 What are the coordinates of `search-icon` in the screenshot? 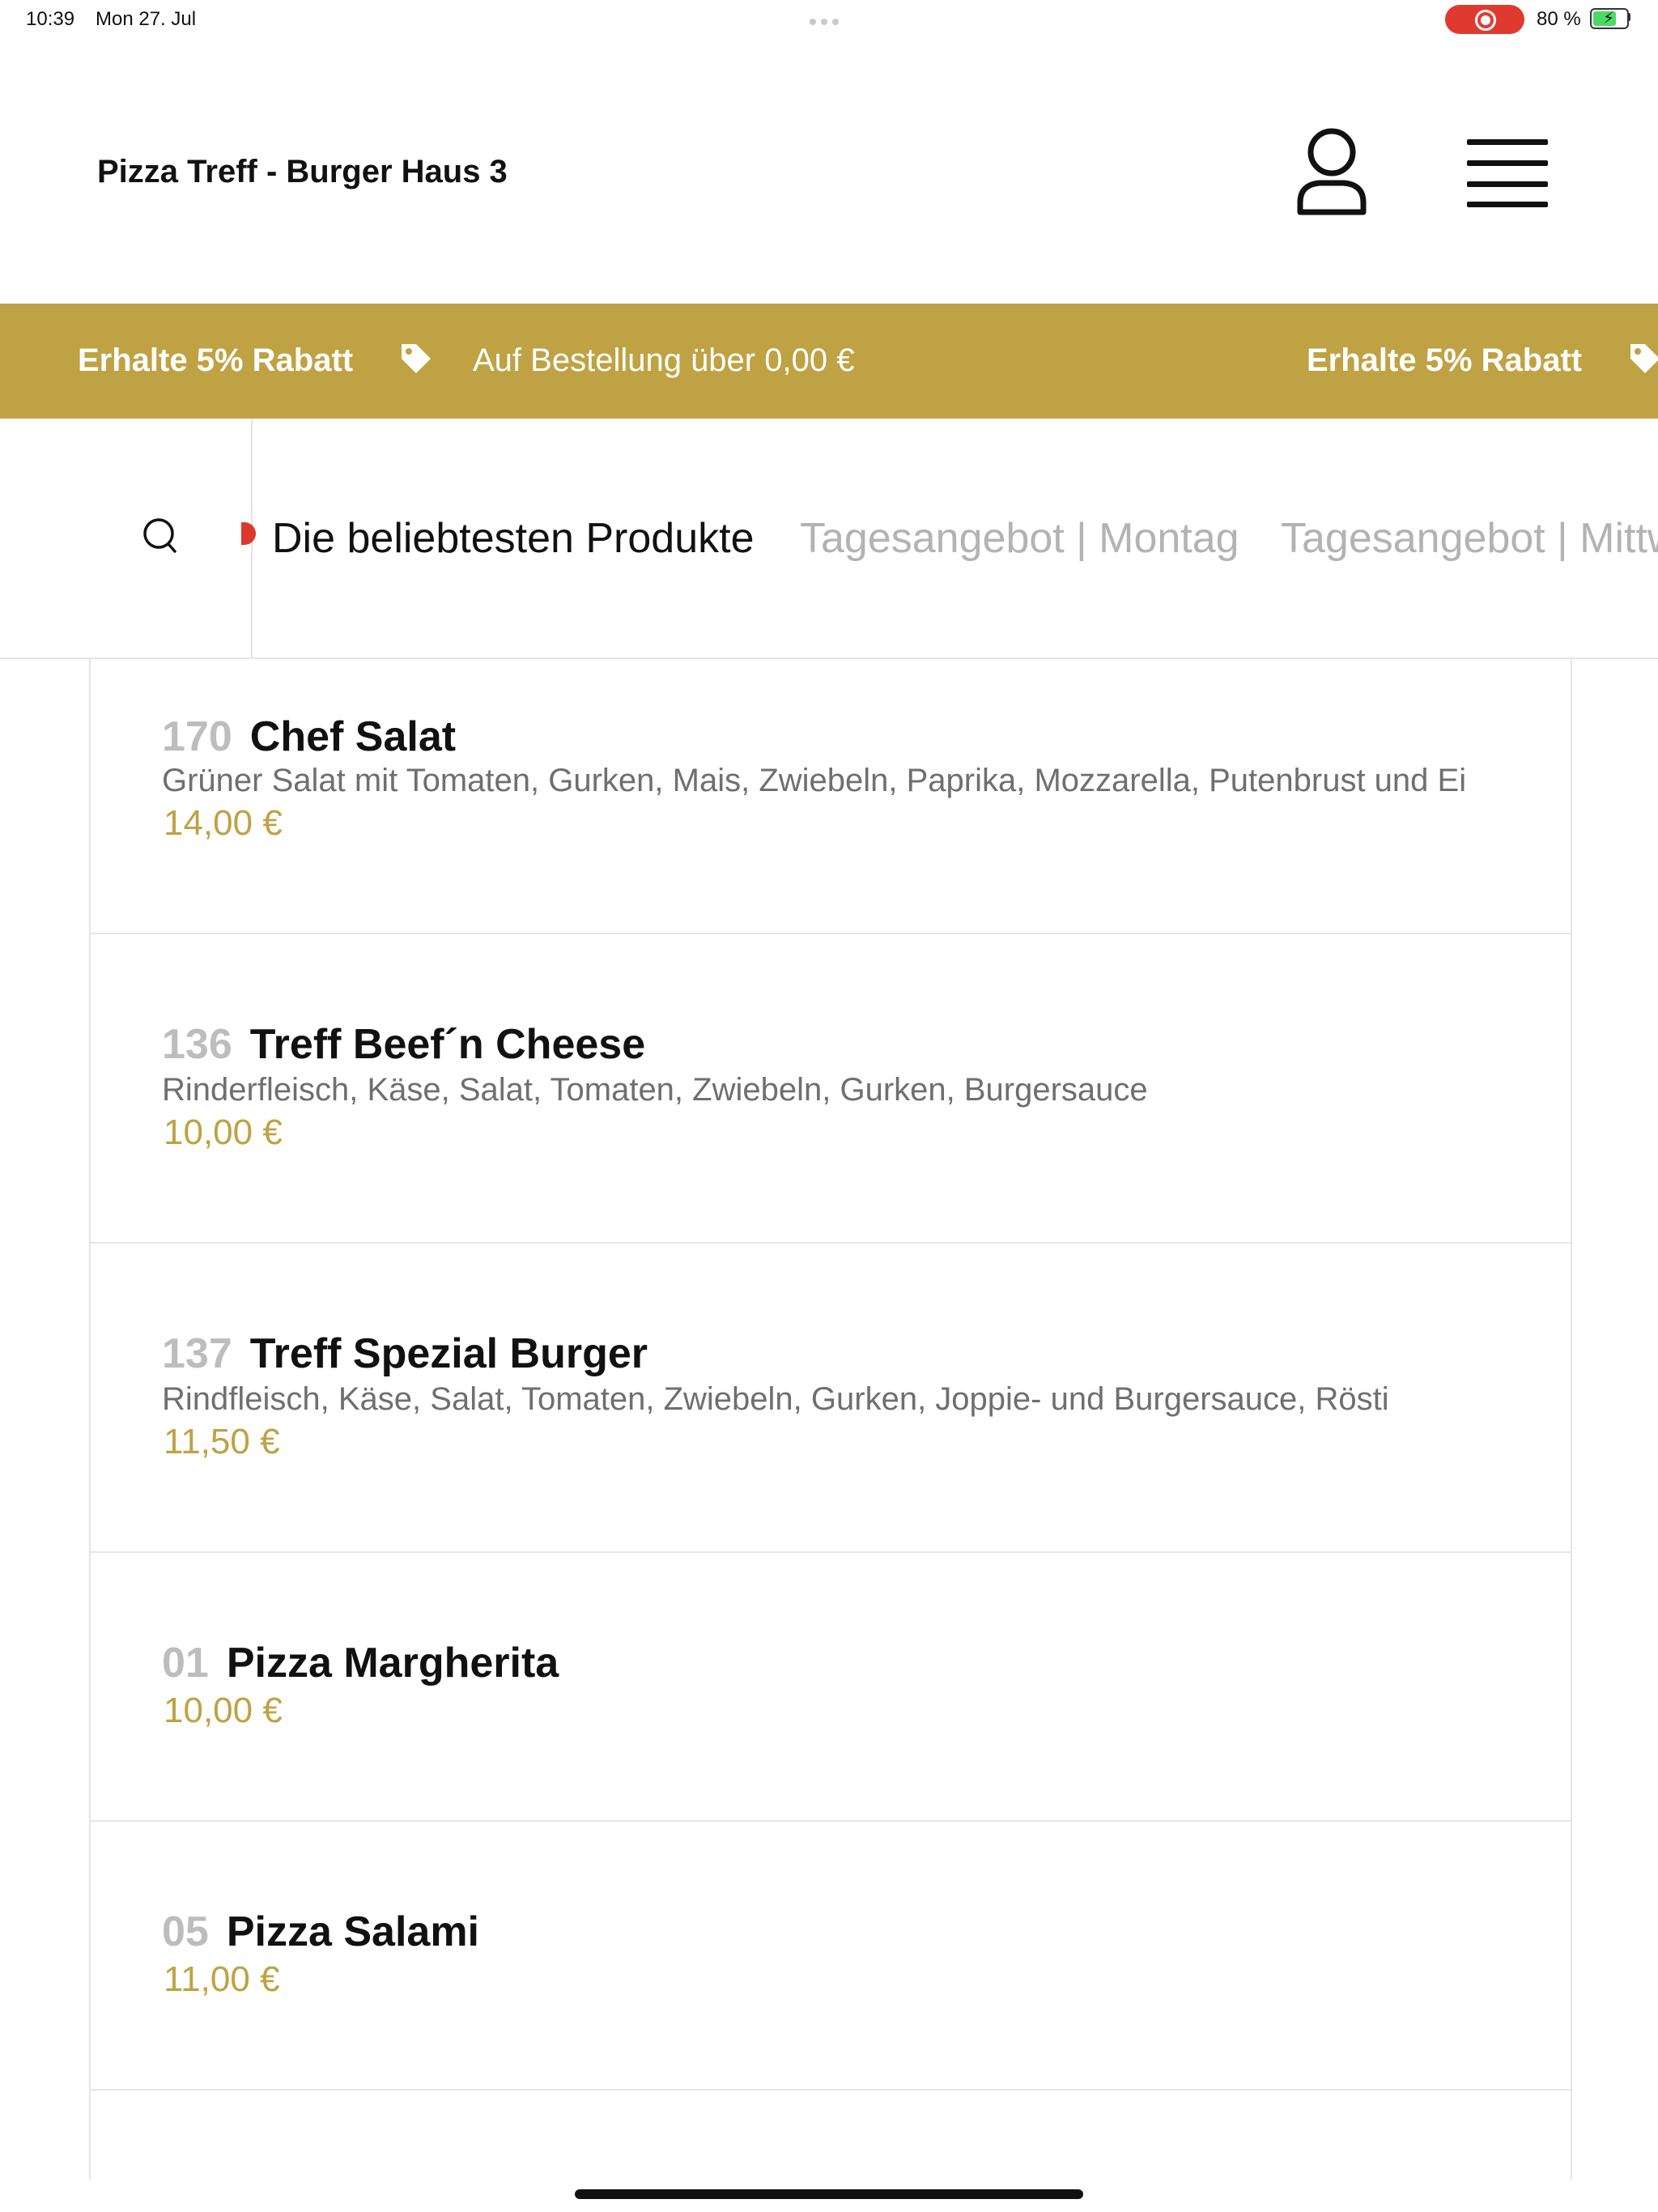 It's located at (159, 535).